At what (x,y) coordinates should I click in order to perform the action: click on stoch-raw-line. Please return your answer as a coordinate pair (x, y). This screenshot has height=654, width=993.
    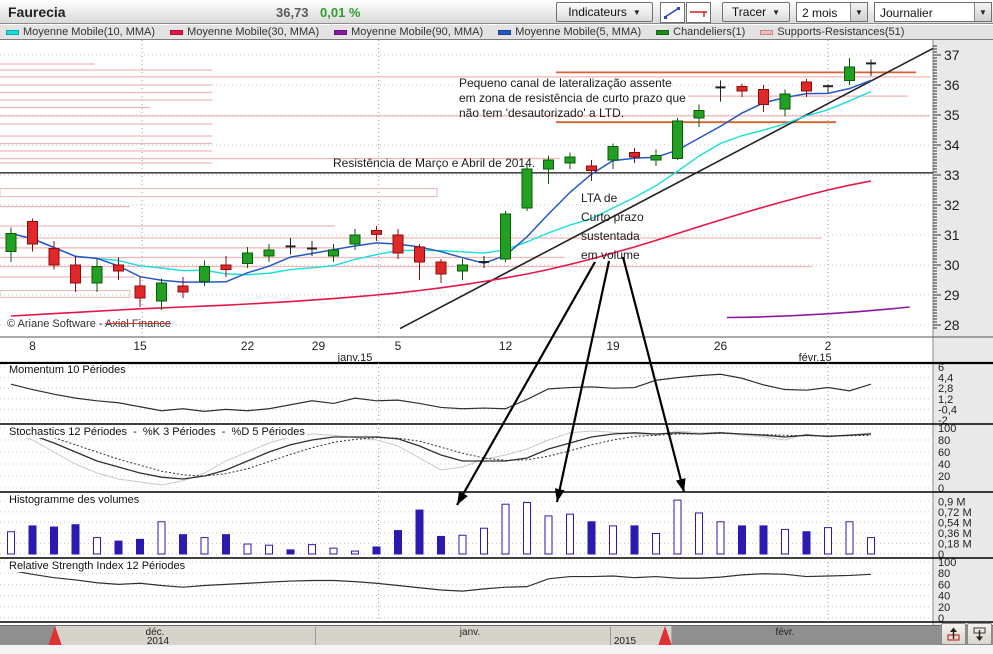
    Looking at the image, I should click on (441, 458).